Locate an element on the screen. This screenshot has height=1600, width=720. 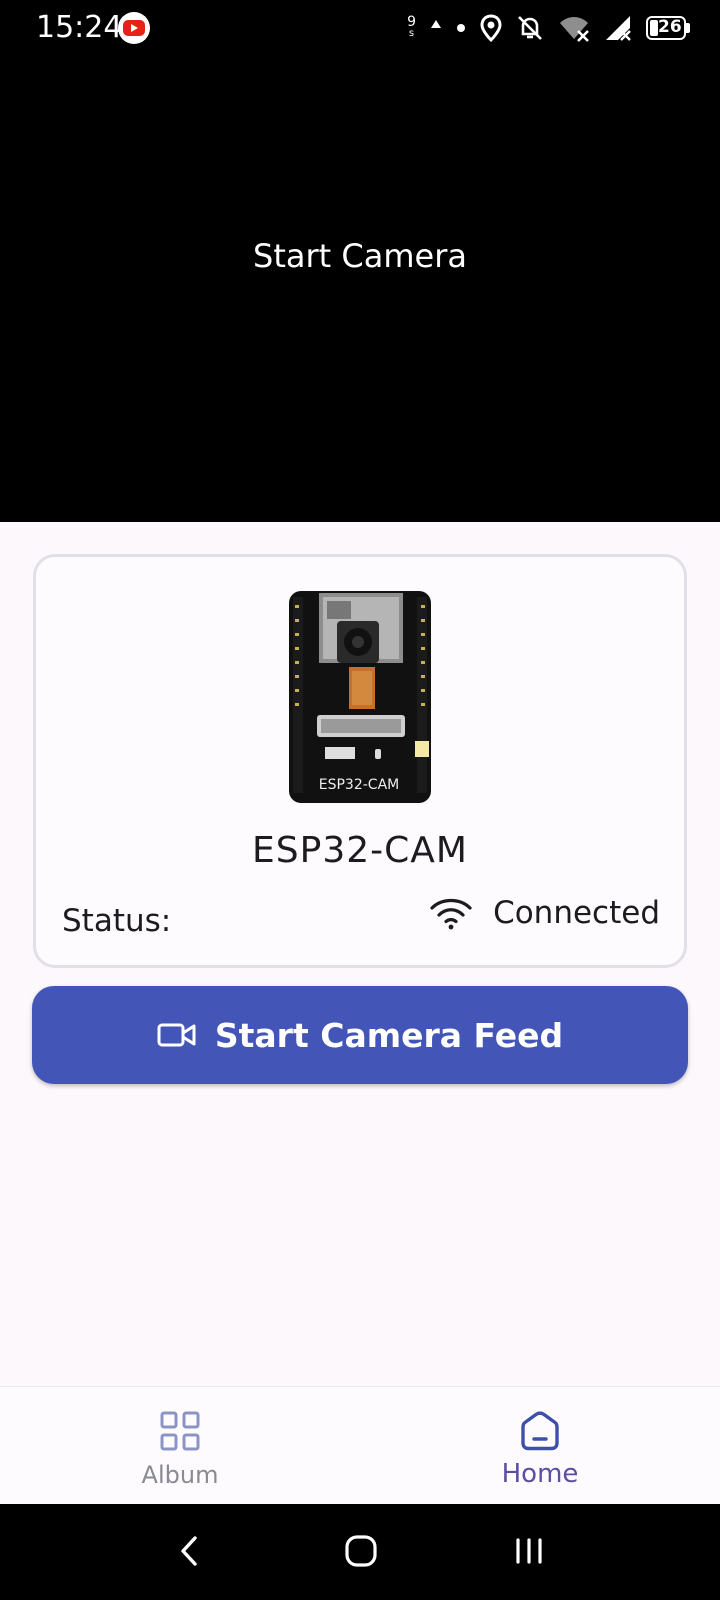
video-camera-icon is located at coordinates (176, 1035).